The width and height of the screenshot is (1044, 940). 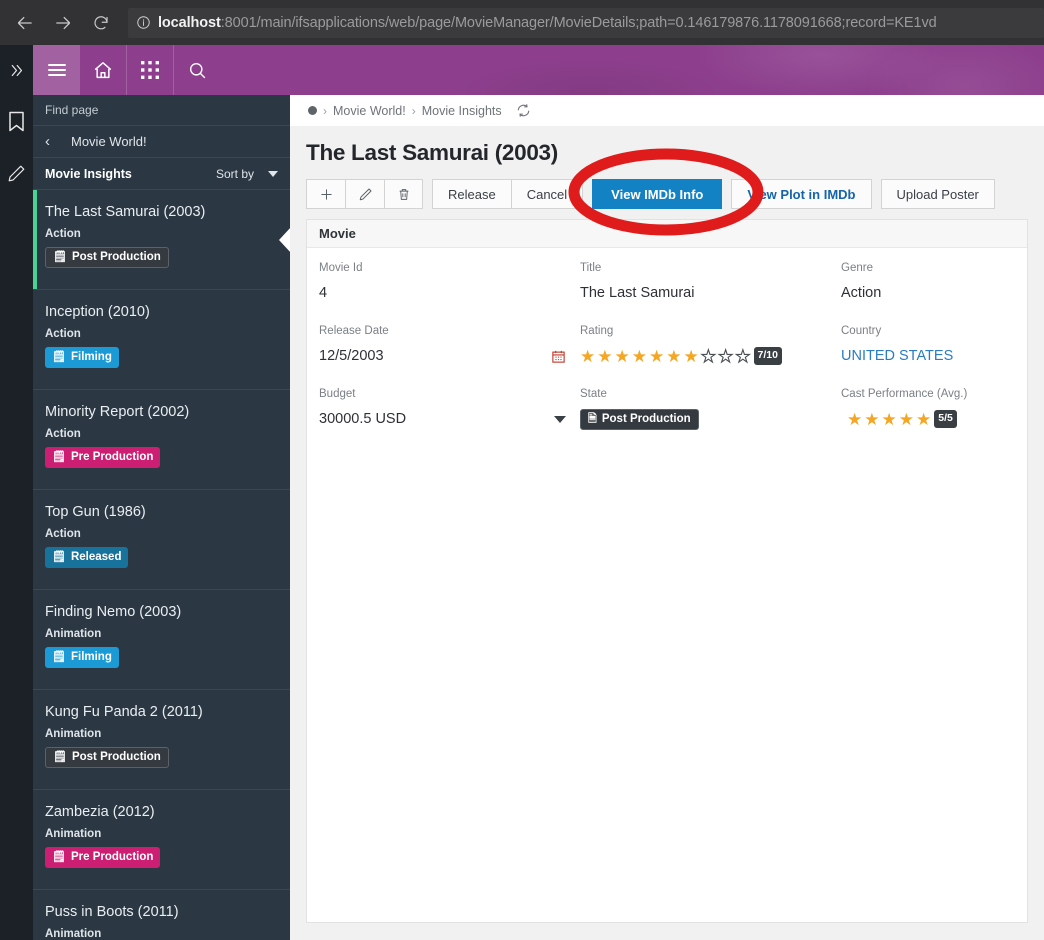 What do you see at coordinates (82, 657) in the screenshot?
I see `status-badge: 🗒 Filming` at bounding box center [82, 657].